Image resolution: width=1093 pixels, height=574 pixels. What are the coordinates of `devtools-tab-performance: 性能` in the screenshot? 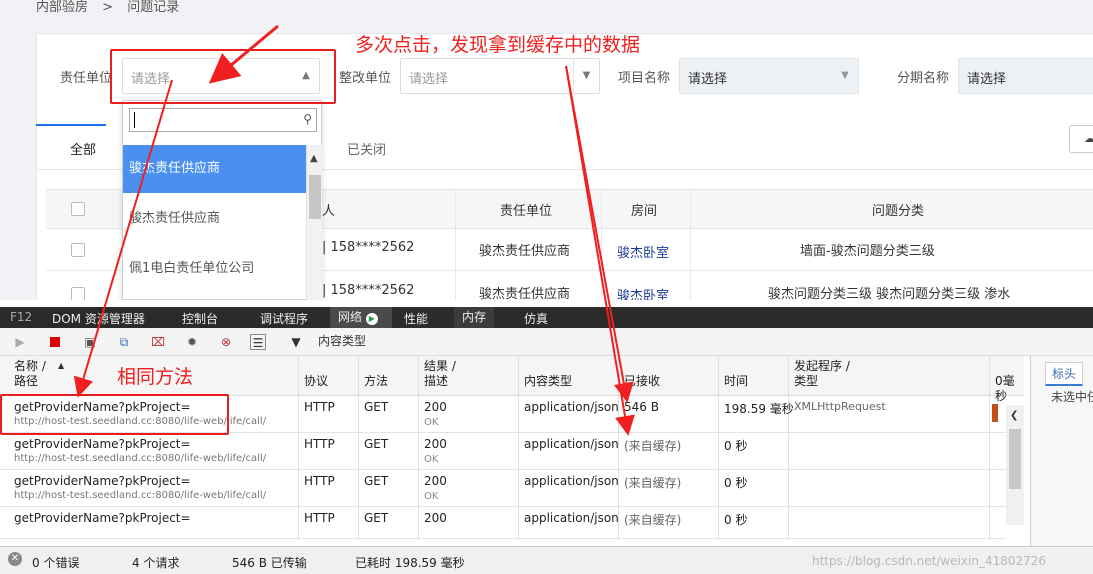 It's located at (416, 318).